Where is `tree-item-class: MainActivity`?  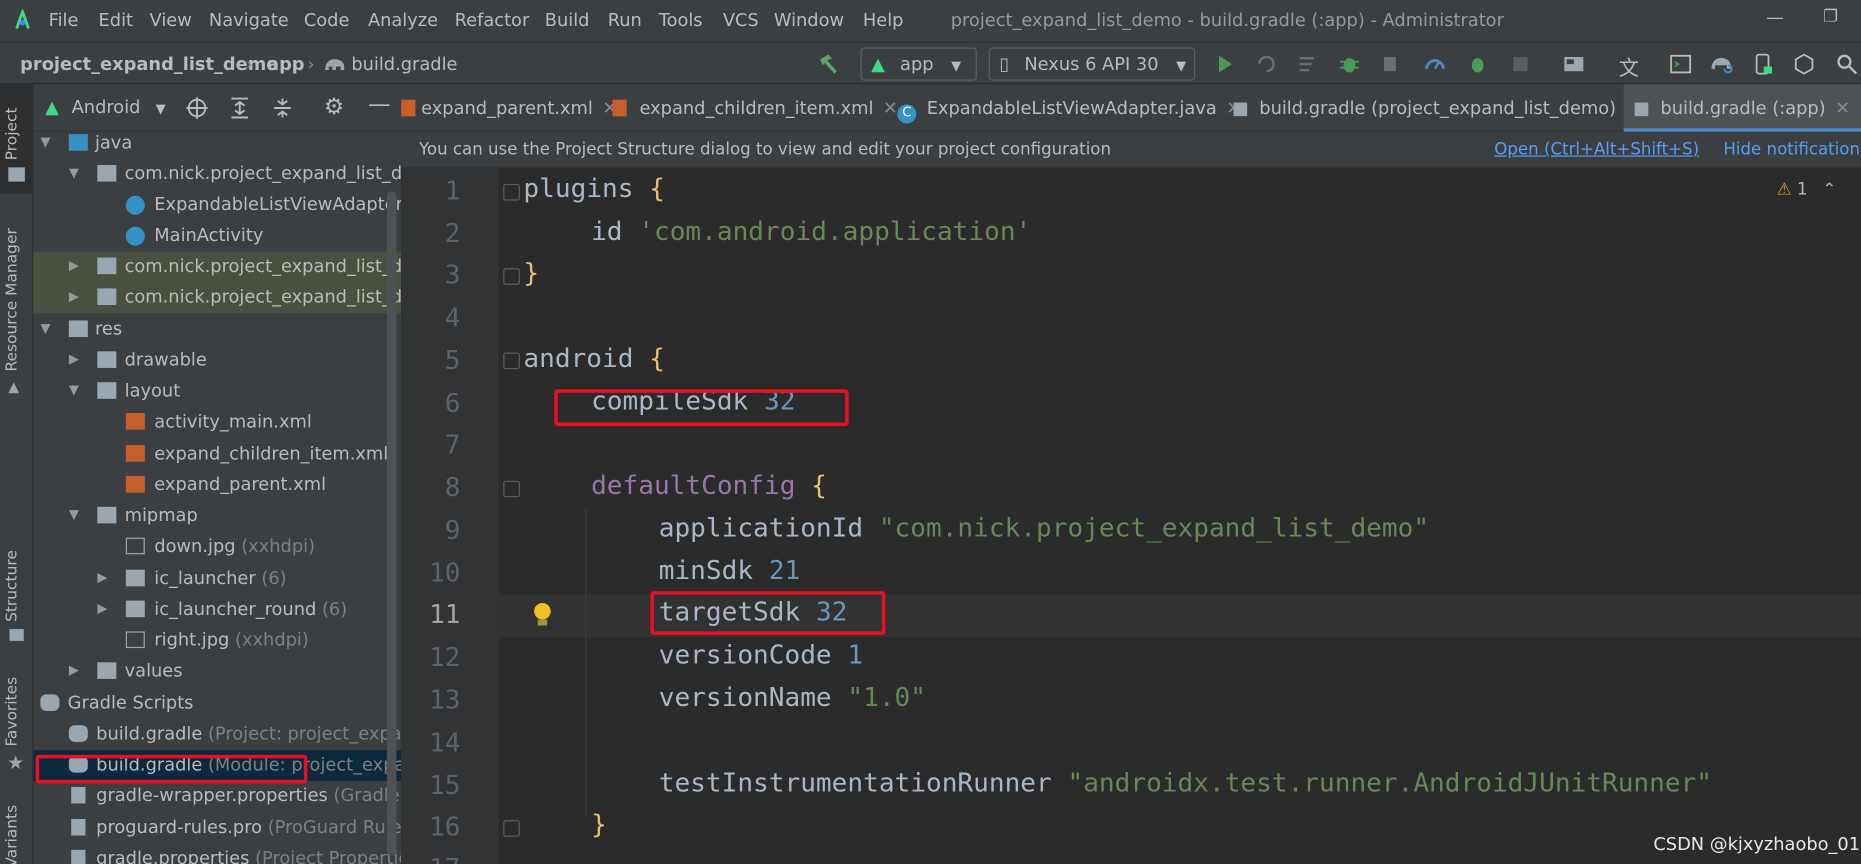
tree-item-class: MainActivity is located at coordinates (217, 236).